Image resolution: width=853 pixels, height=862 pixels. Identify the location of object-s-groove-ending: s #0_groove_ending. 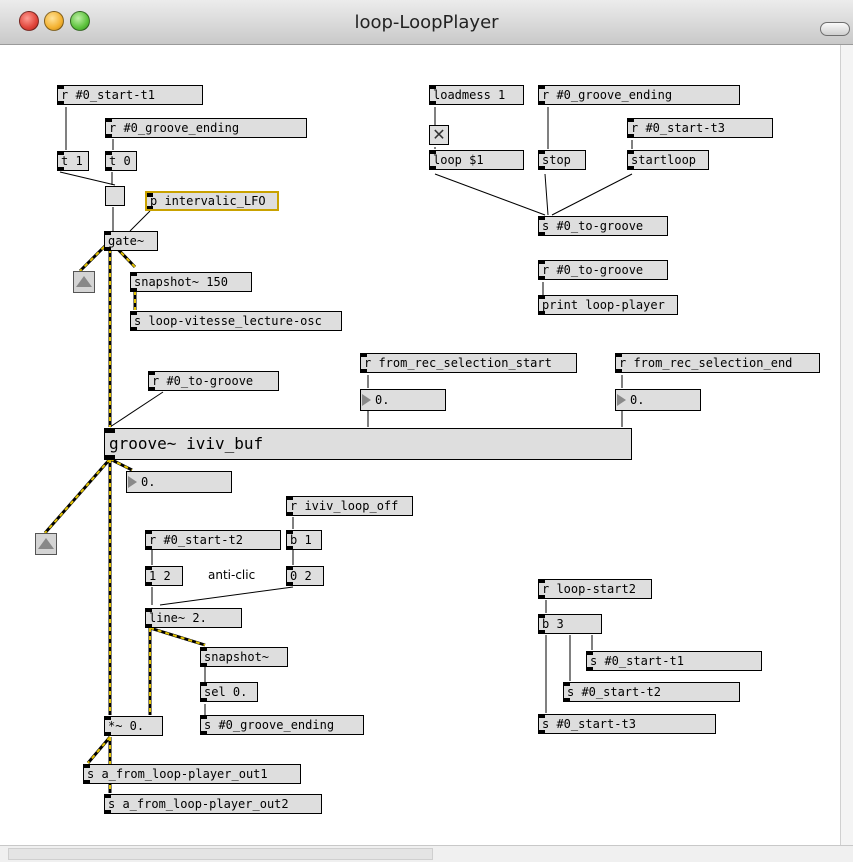
(282, 725).